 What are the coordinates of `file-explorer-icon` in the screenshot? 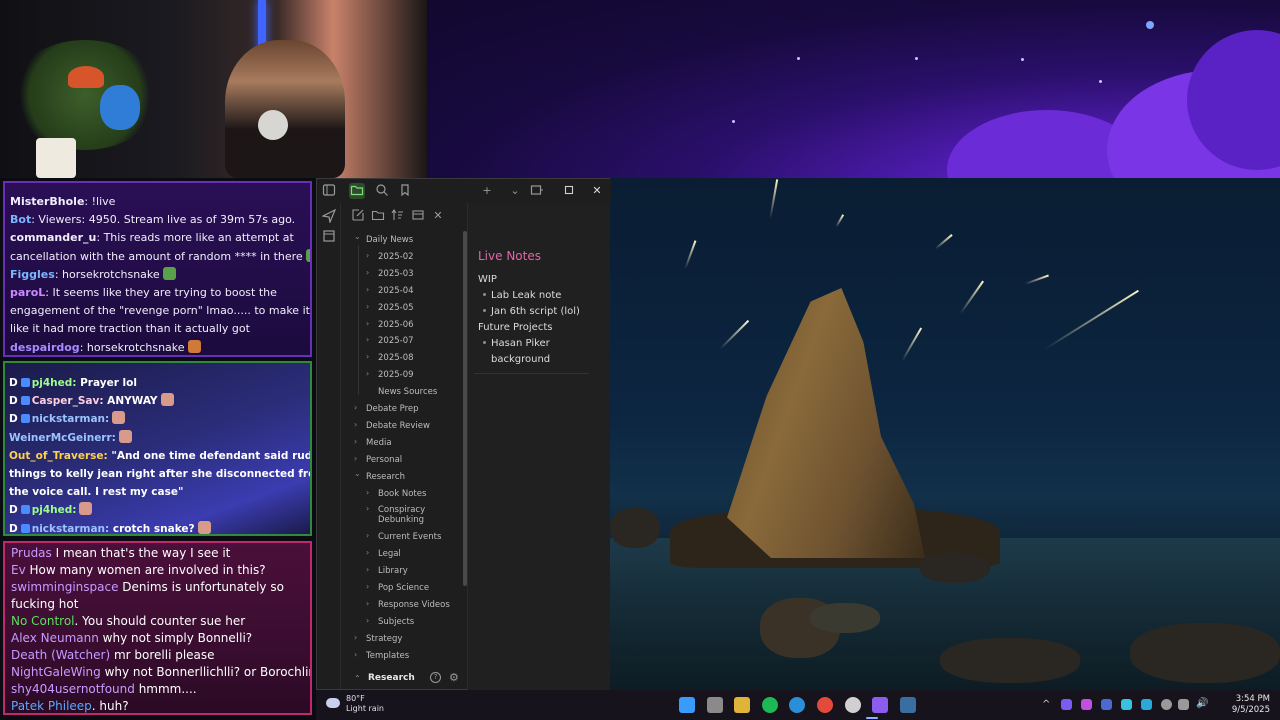 It's located at (742, 705).